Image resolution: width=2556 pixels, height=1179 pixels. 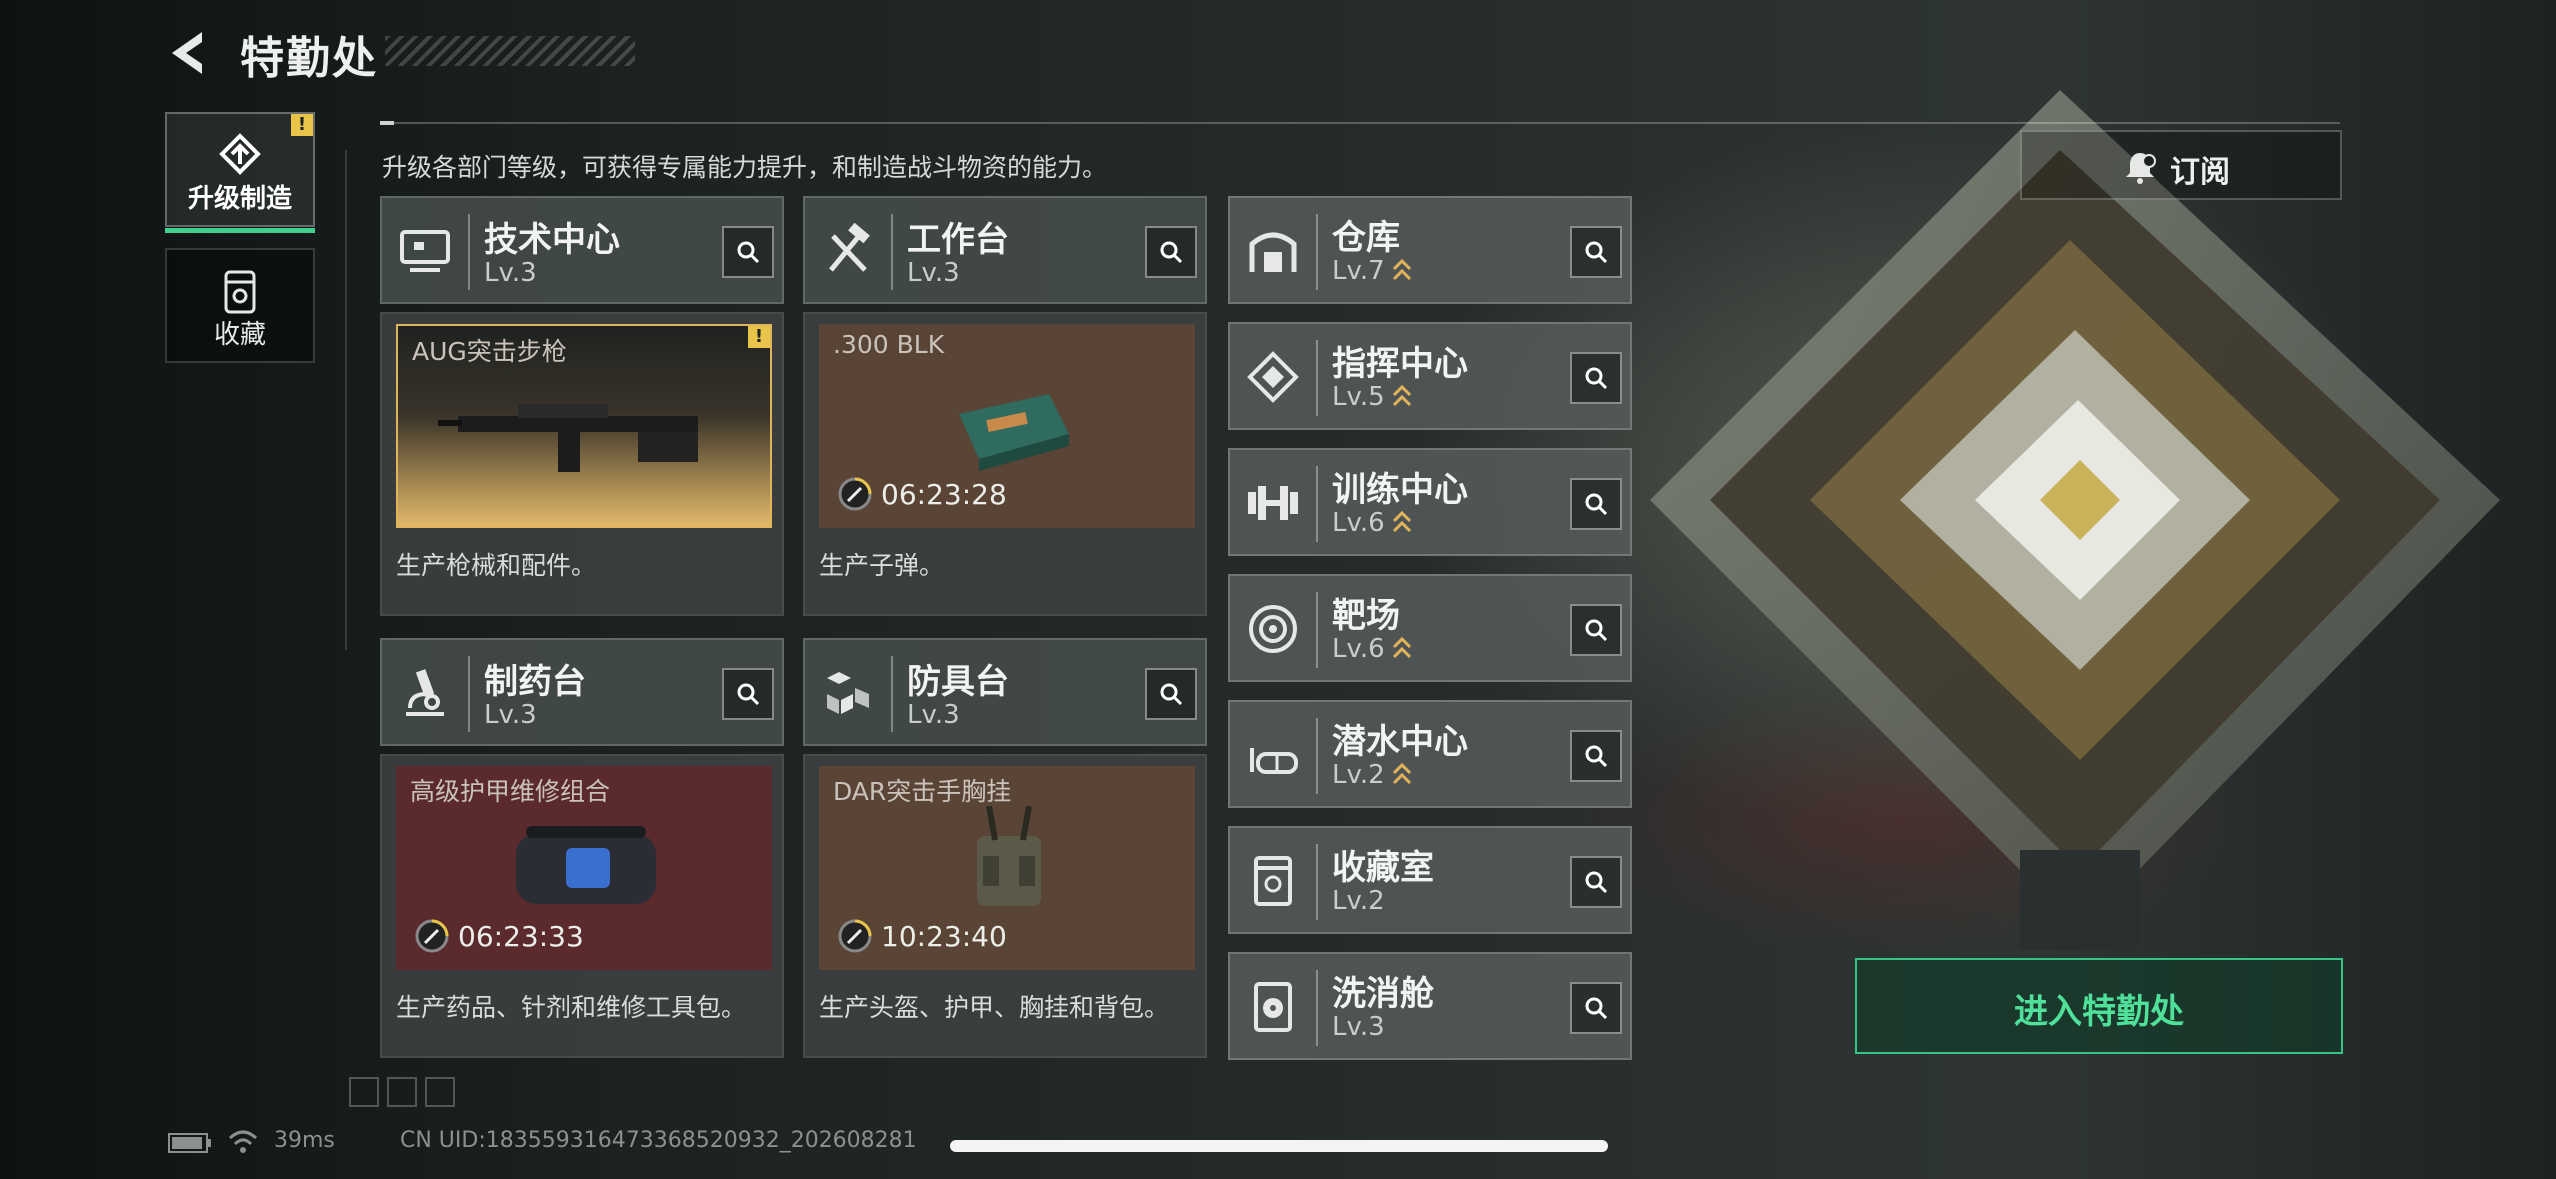 I want to click on diving-mask-icon, so click(x=1274, y=761).